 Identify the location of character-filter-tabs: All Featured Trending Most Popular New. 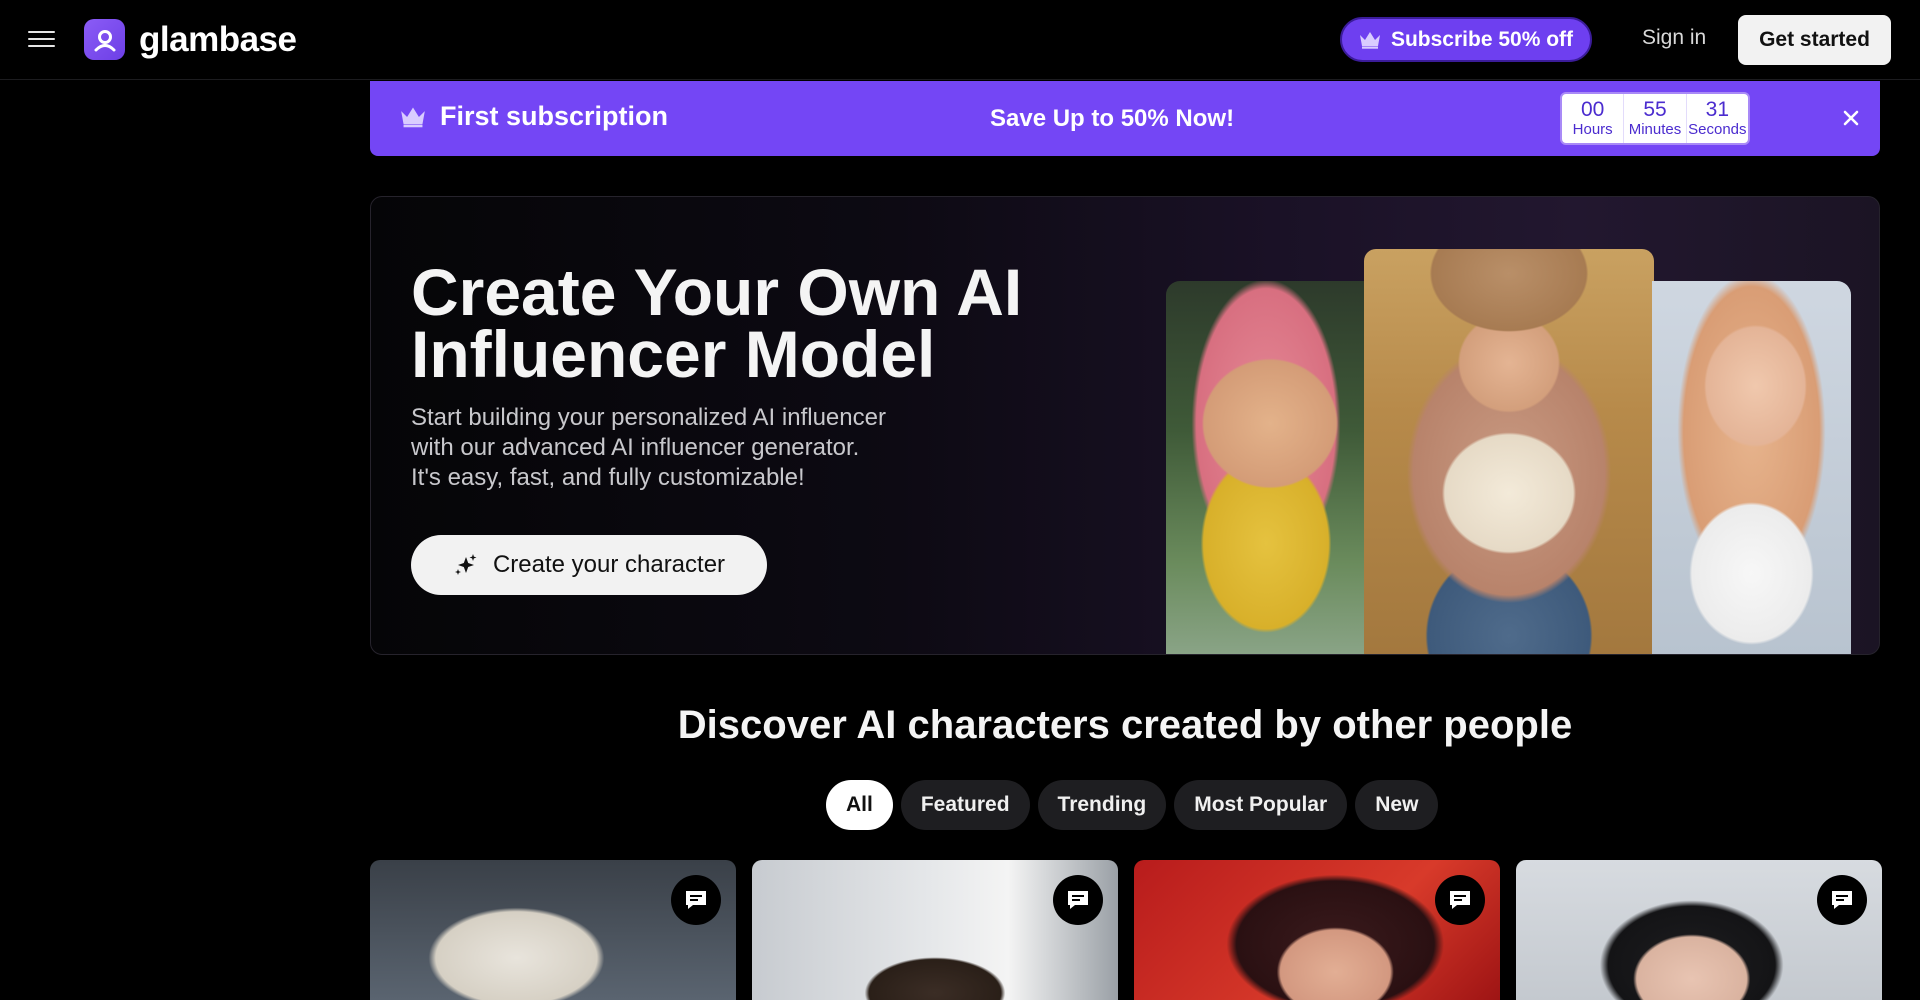
(1132, 805).